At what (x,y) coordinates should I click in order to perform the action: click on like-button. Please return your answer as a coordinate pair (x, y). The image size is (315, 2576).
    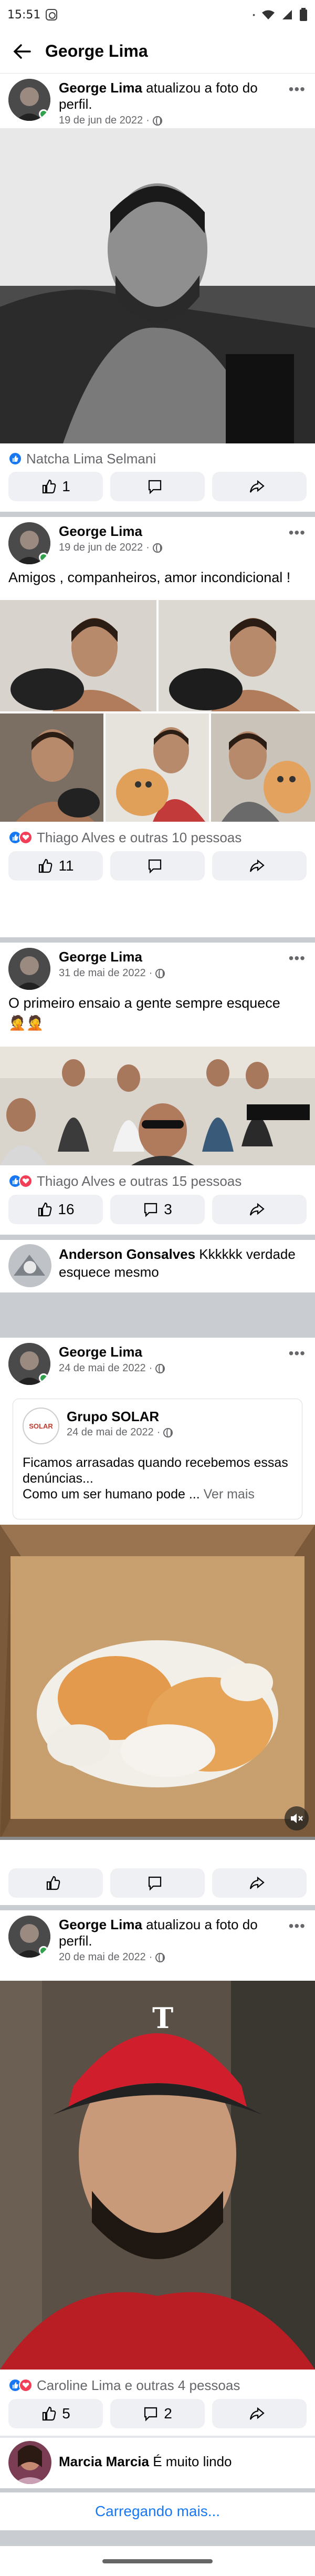
    Looking at the image, I should click on (55, 1883).